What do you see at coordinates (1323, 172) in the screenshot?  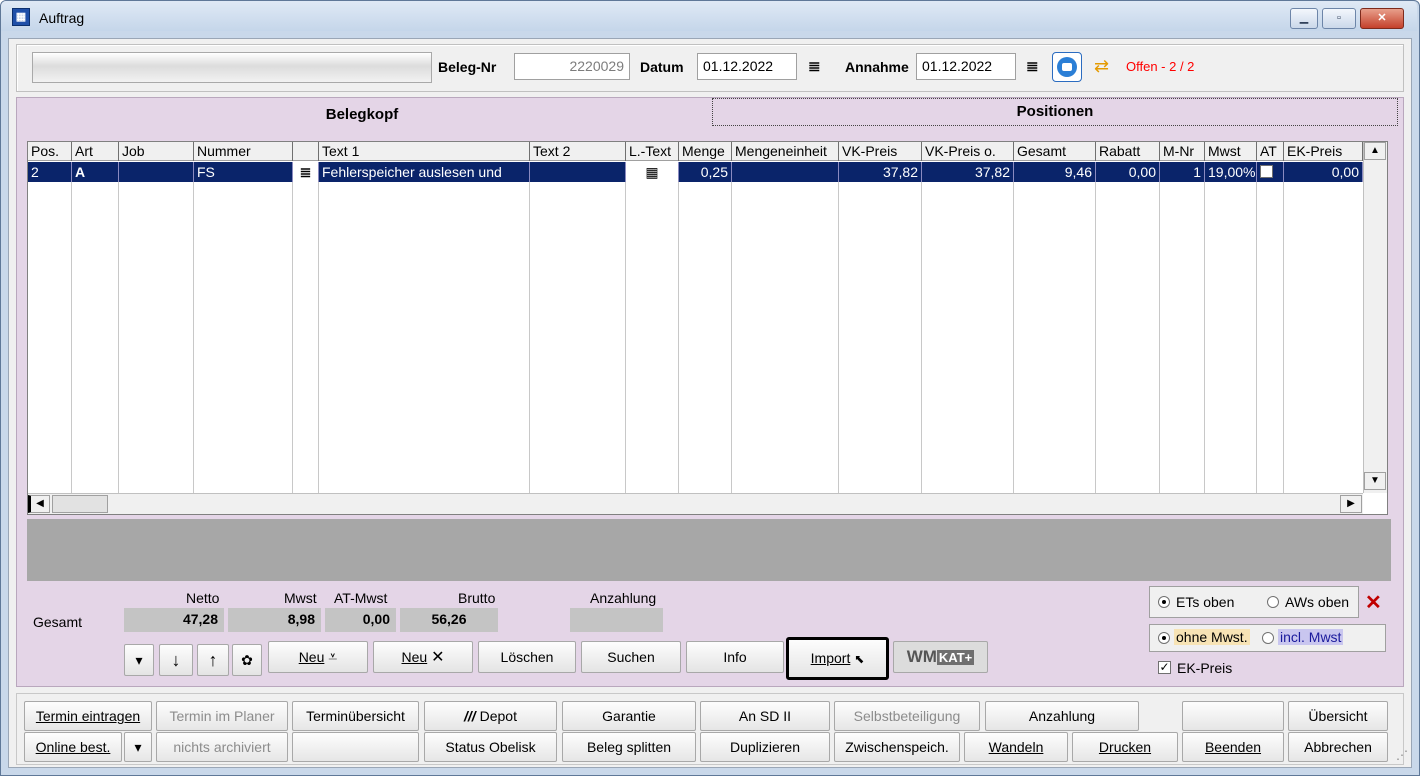 I see `cell-ek-preis: 0,00` at bounding box center [1323, 172].